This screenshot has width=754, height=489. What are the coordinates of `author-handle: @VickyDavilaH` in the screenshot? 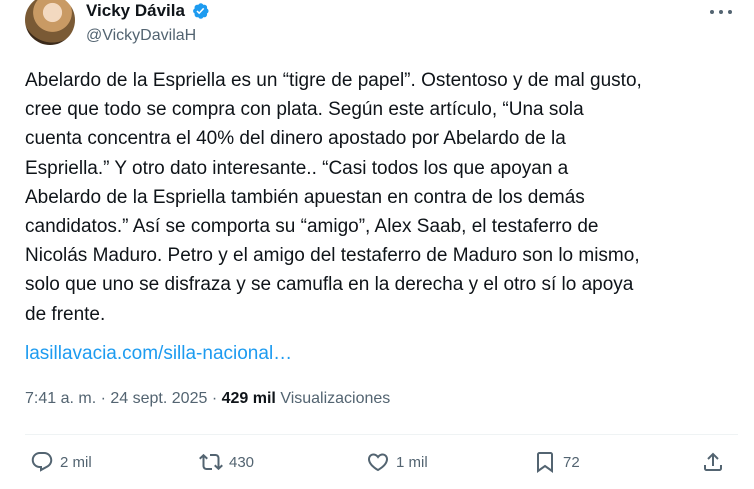 It's located at (141, 36).